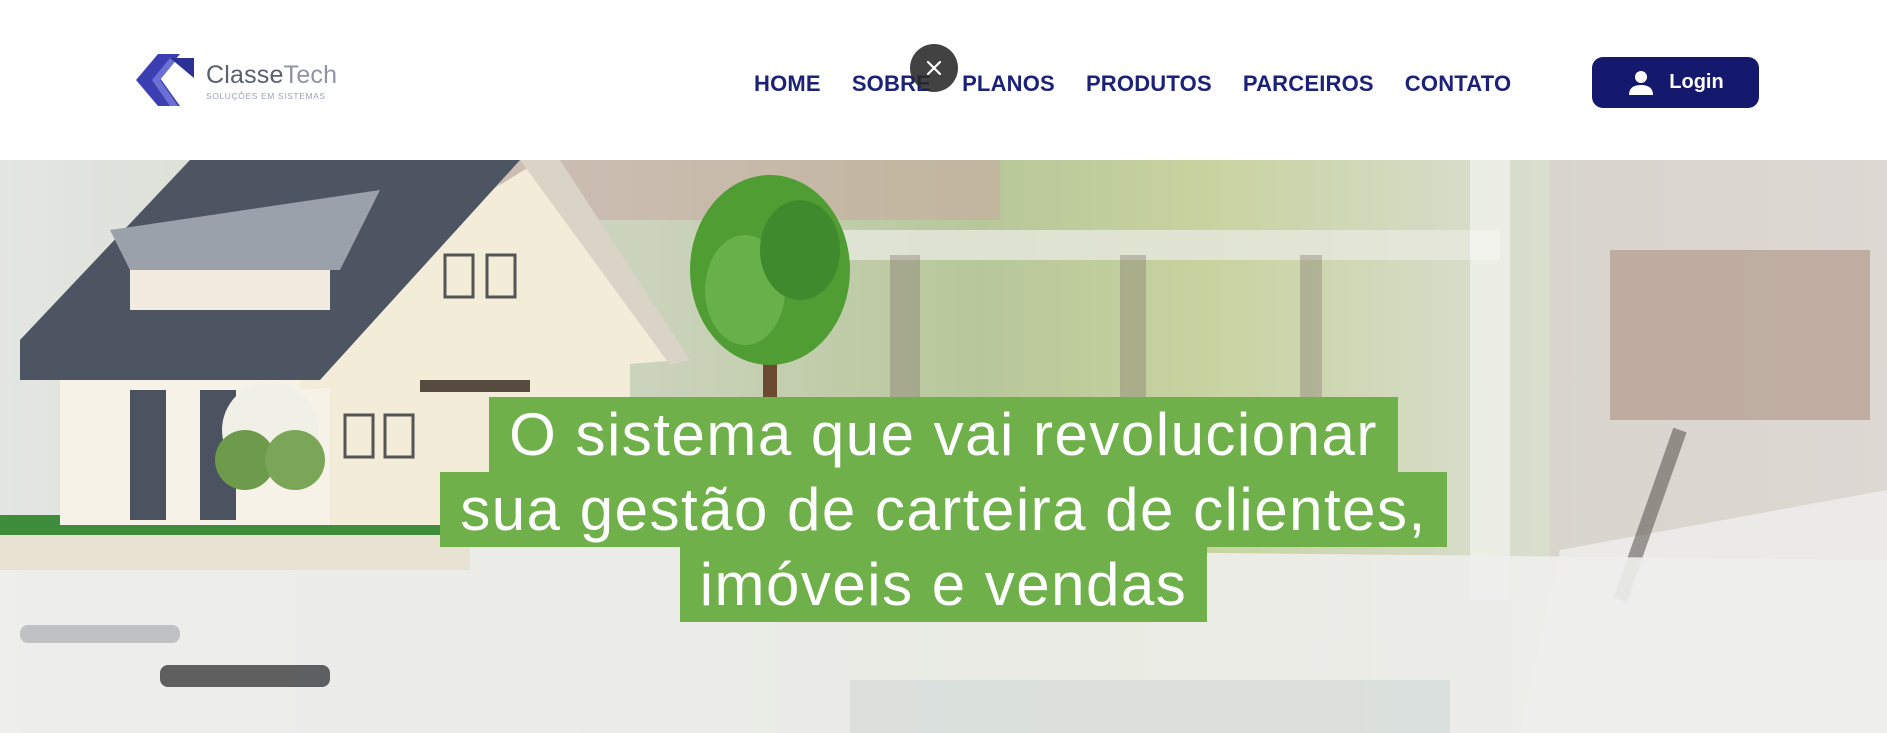 This screenshot has height=733, width=1887. I want to click on nav-home: HOME, so click(787, 84).